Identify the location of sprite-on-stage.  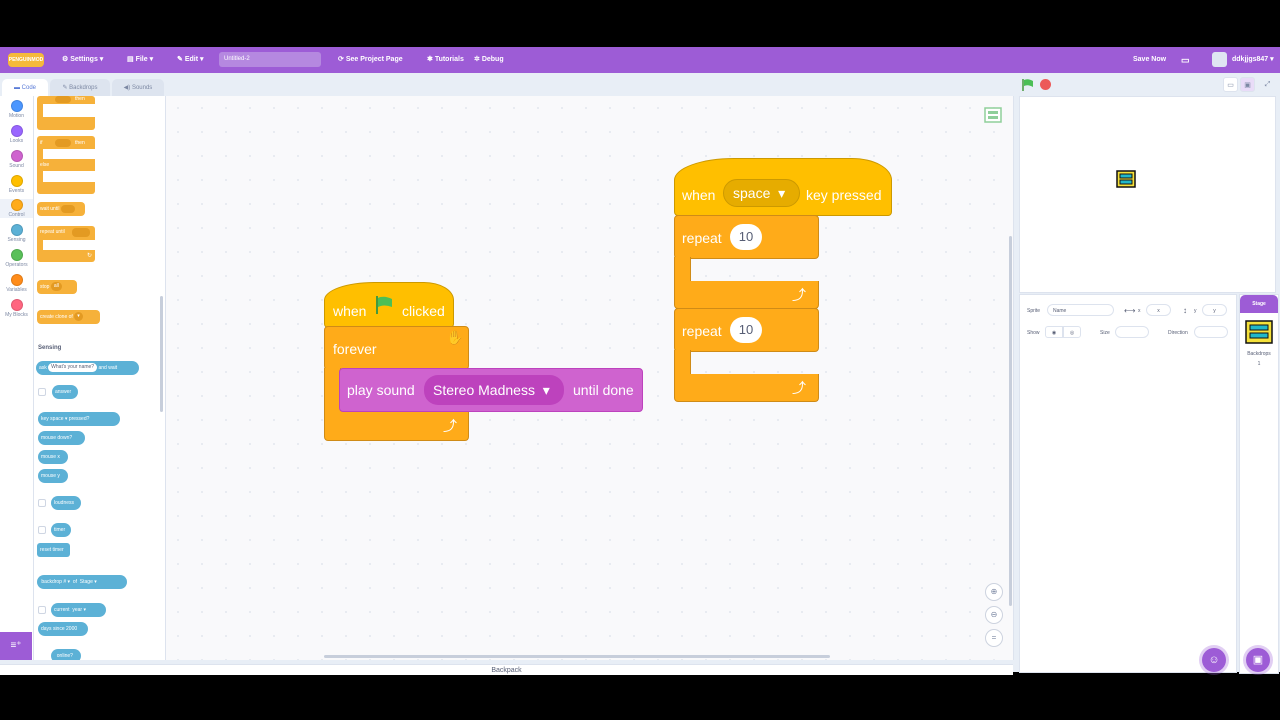
(1126, 179).